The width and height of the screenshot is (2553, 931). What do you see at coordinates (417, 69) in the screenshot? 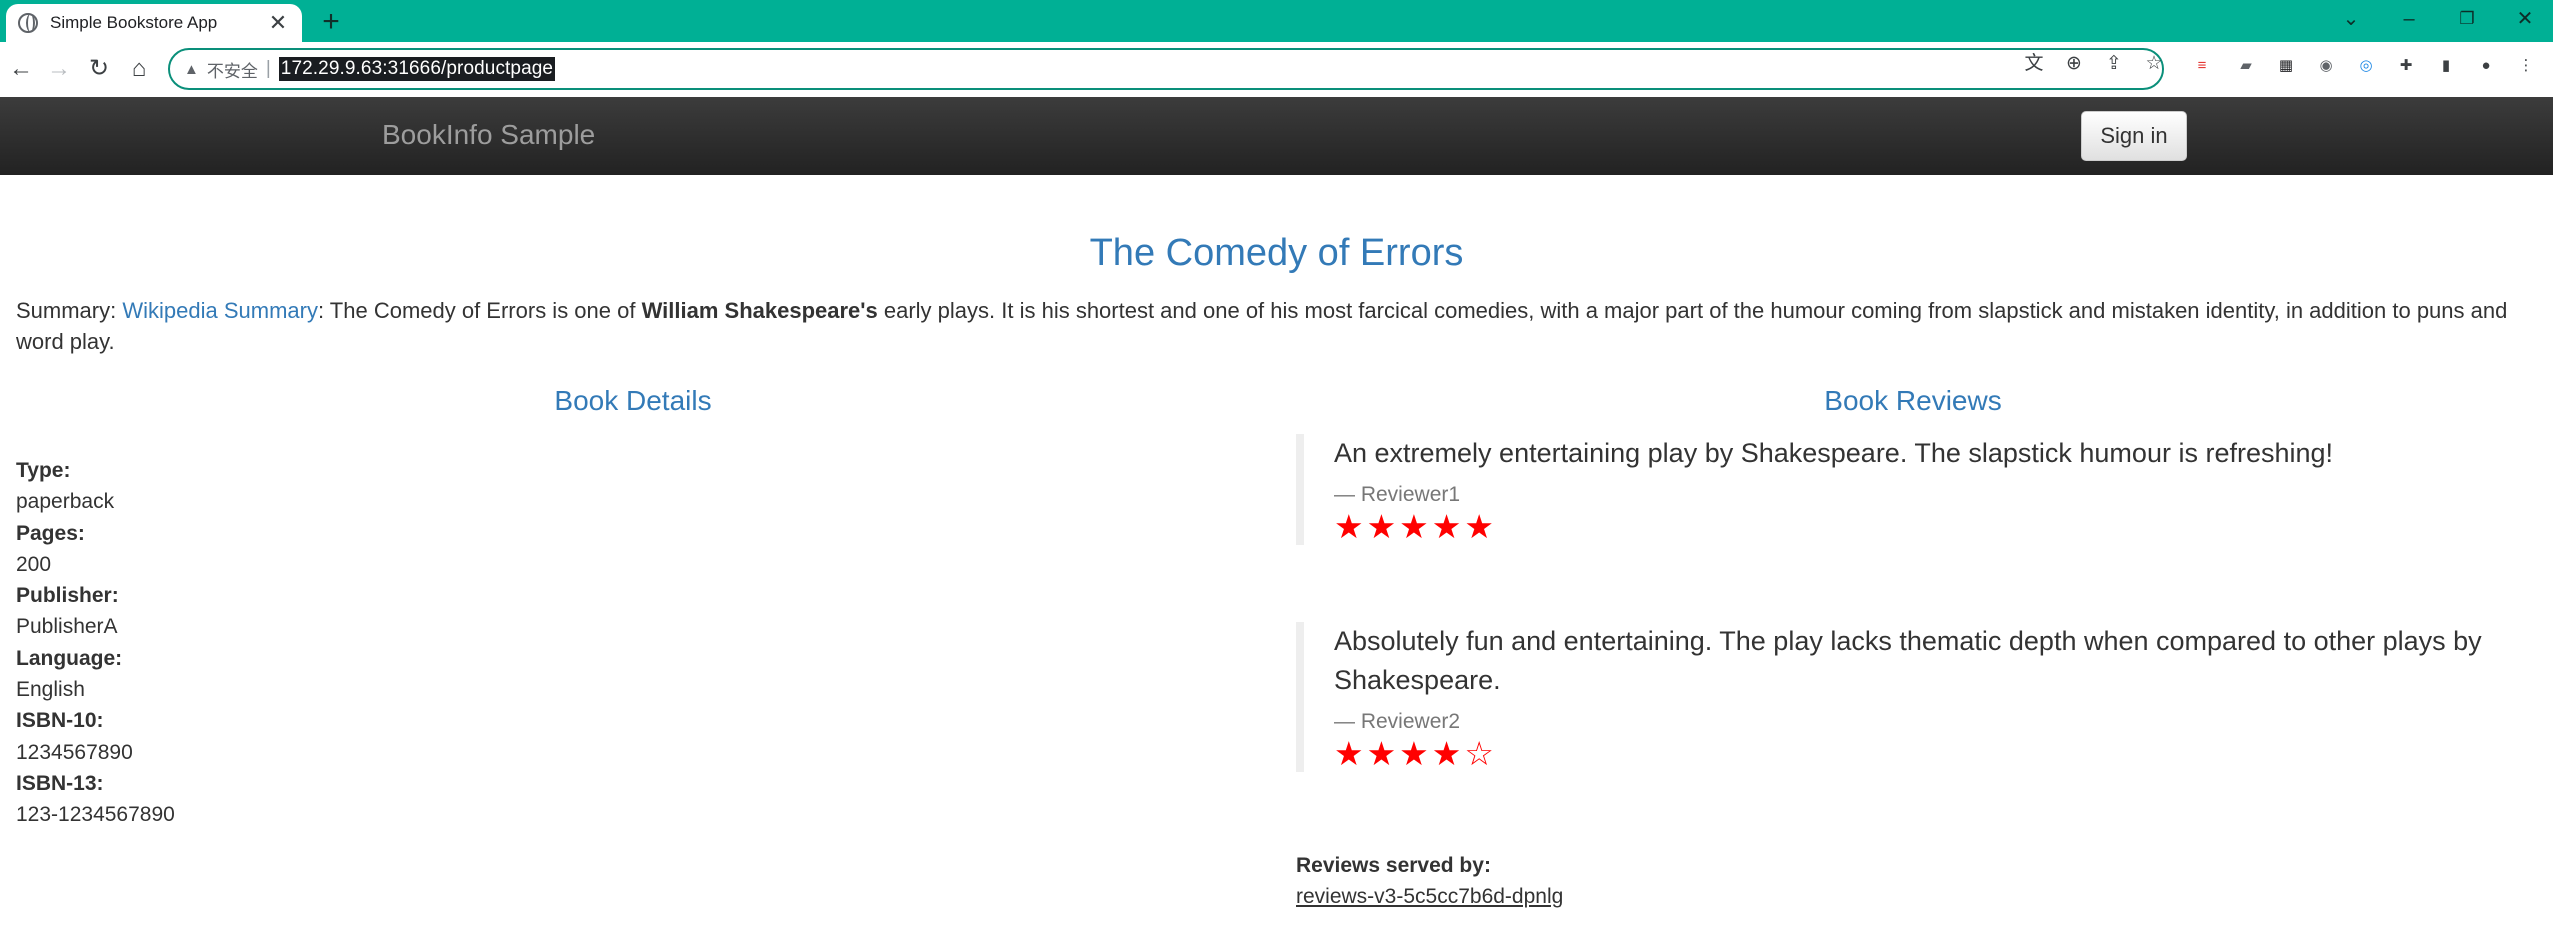
I see `url-text: 172.29.9.63:31666/productpage` at bounding box center [417, 69].